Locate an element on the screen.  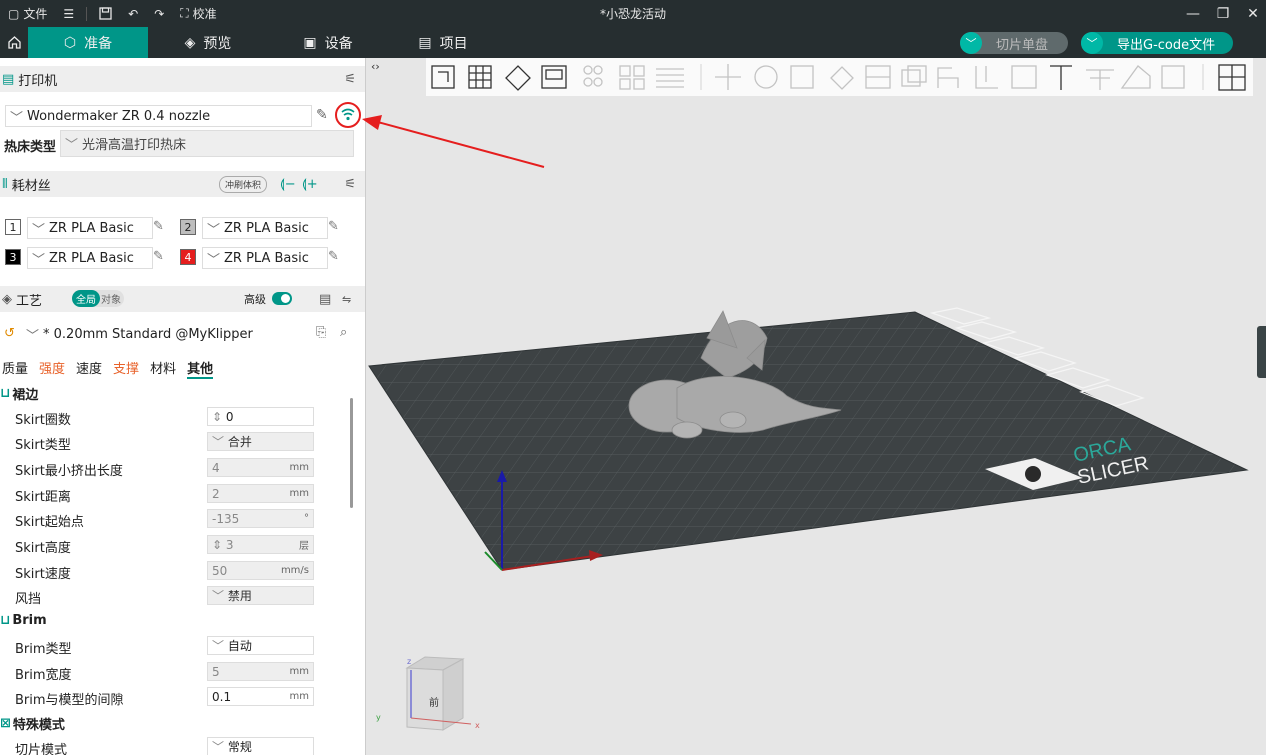
svg-text: 前 is located at coordinates (434, 702).